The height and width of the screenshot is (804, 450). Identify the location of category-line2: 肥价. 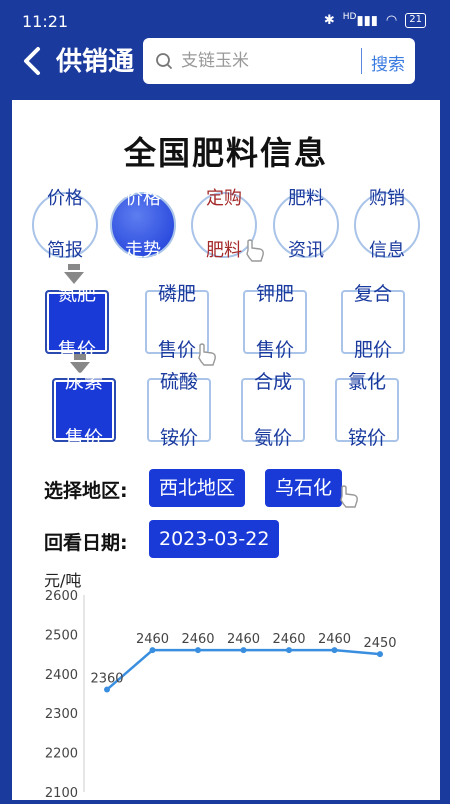
(372, 350).